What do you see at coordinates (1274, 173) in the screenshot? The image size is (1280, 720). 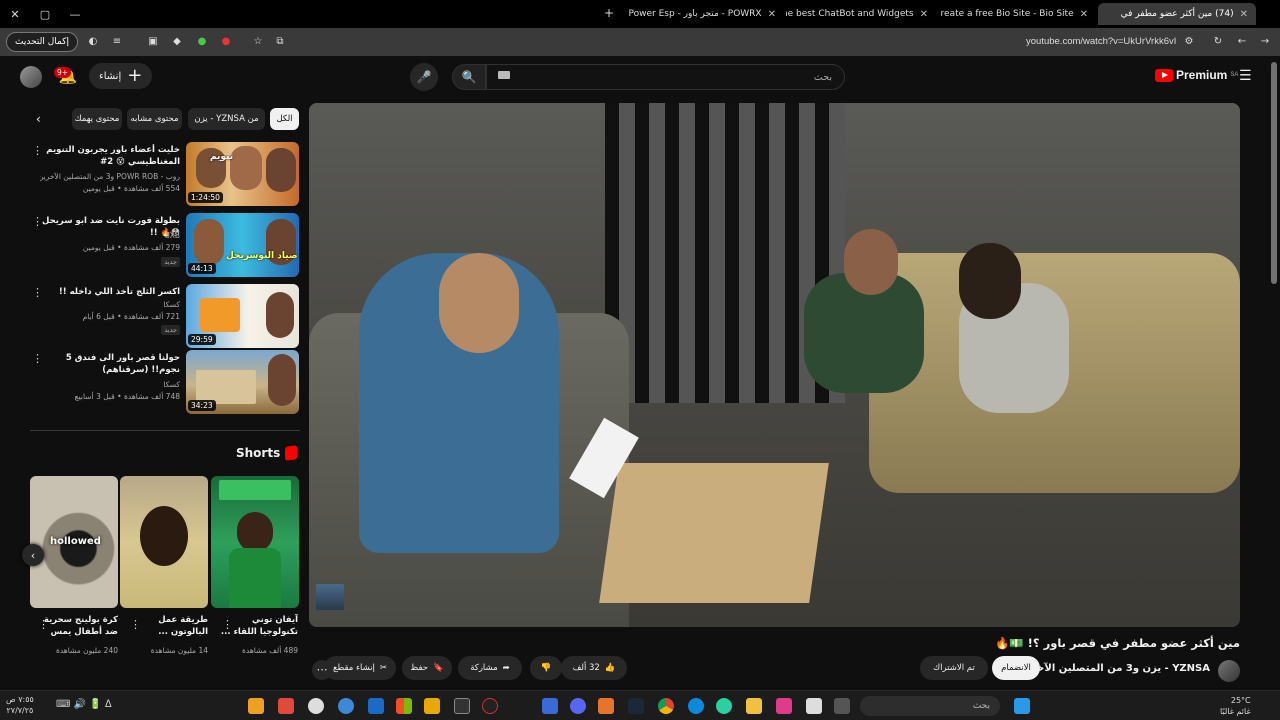 I see `page-scrollbar` at bounding box center [1274, 173].